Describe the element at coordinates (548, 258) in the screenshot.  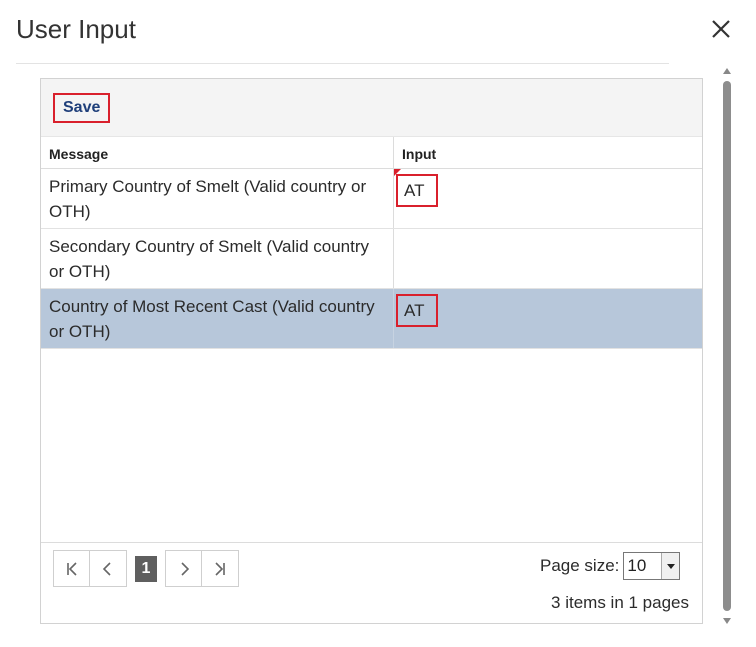
I see `input-cell` at that location.